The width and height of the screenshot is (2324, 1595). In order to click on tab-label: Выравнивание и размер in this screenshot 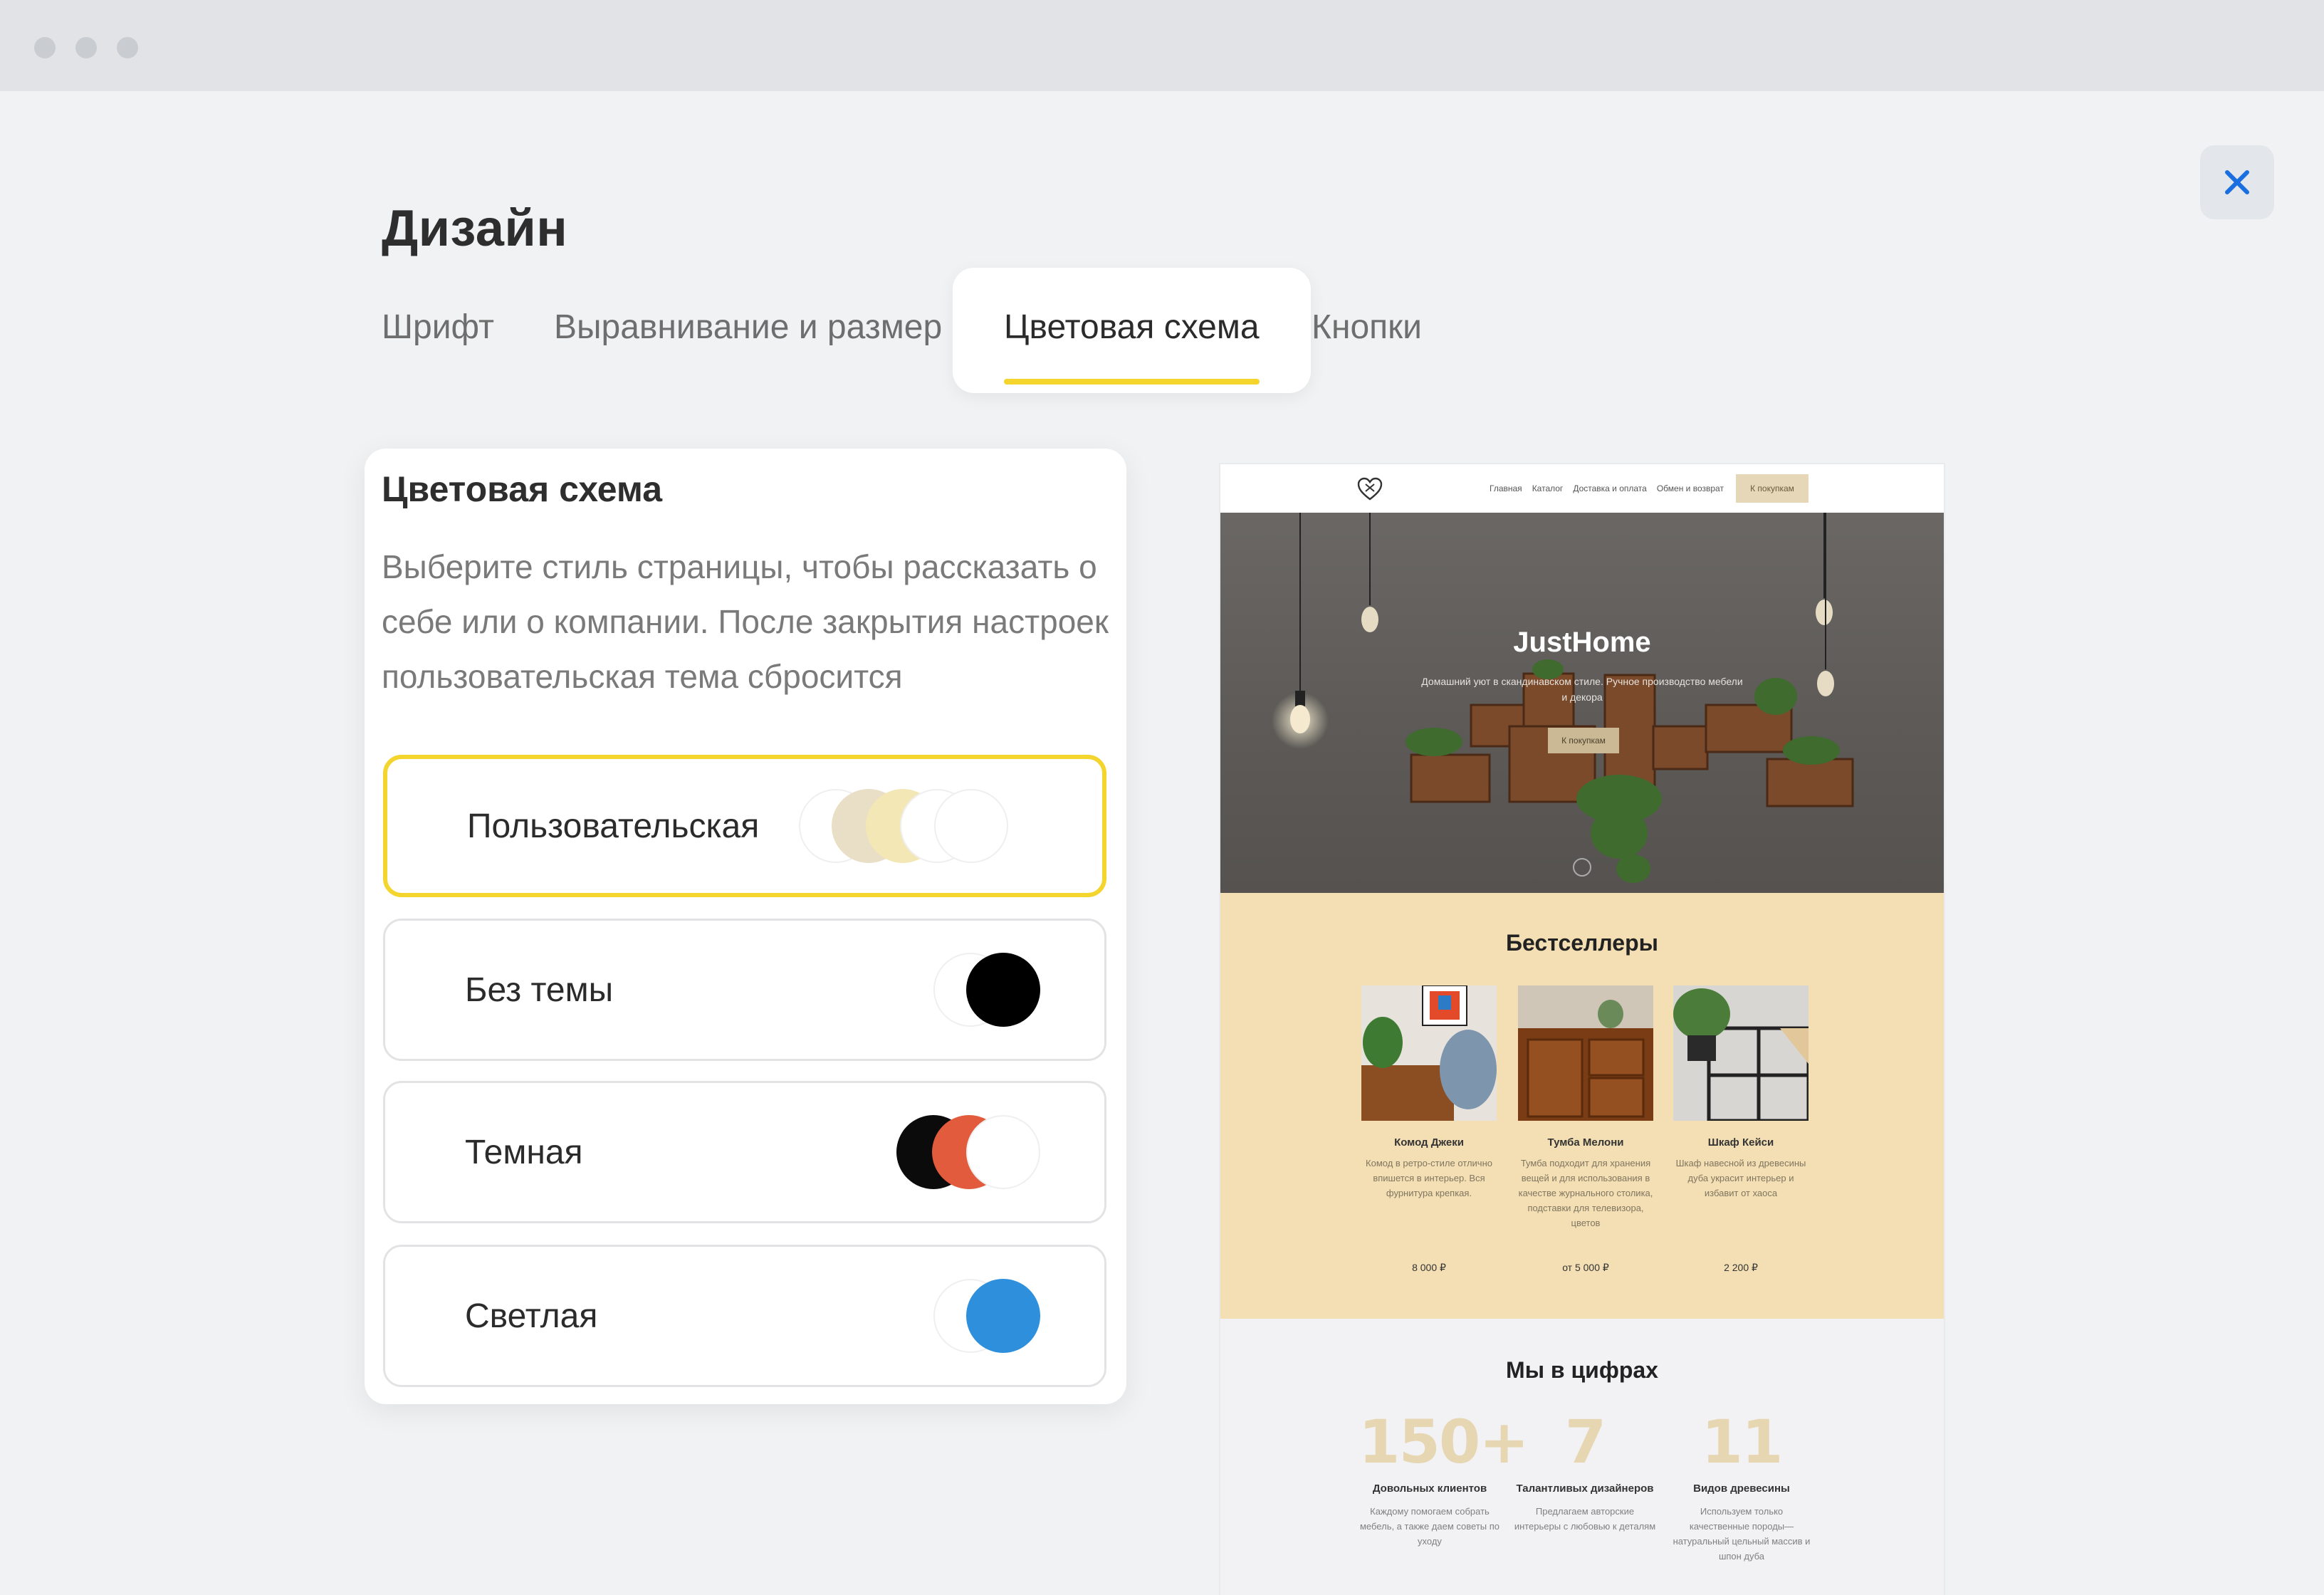, I will do `click(748, 327)`.